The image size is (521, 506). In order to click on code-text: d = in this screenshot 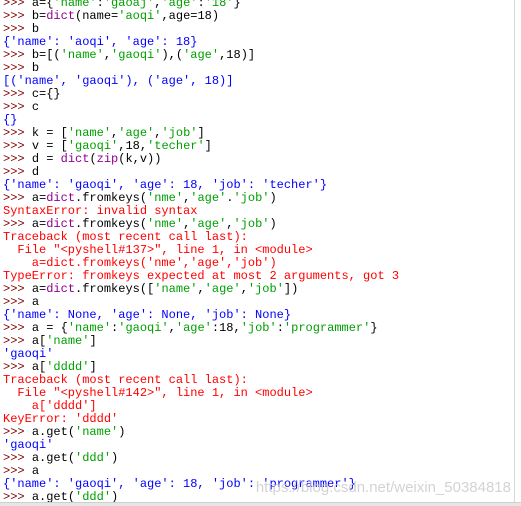, I will do `click(46, 159)`.